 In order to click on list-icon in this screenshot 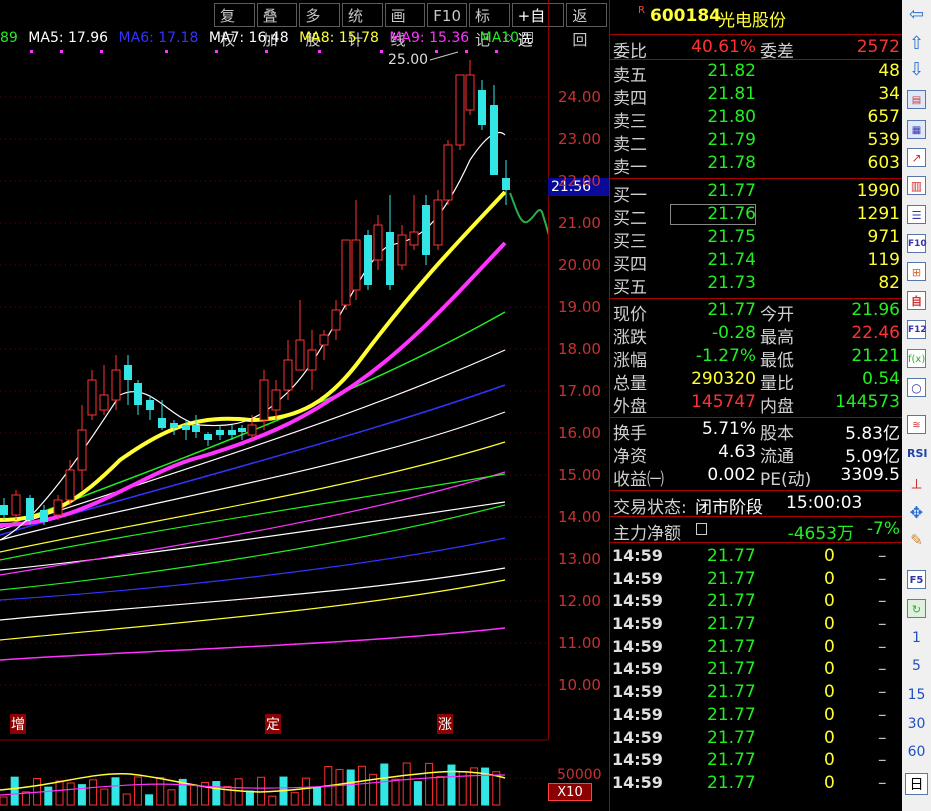, I will do `click(701, 529)`.